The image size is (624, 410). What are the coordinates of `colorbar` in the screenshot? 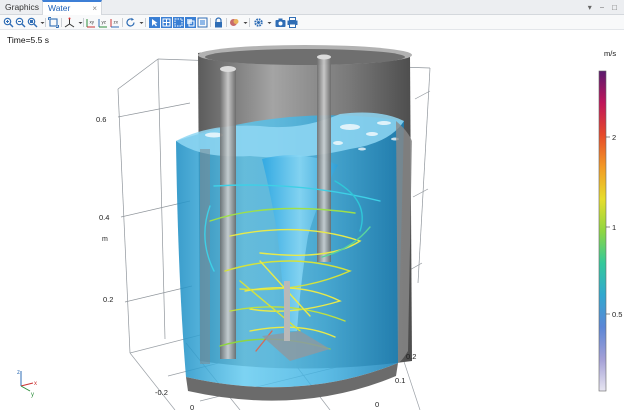 It's located at (602, 231).